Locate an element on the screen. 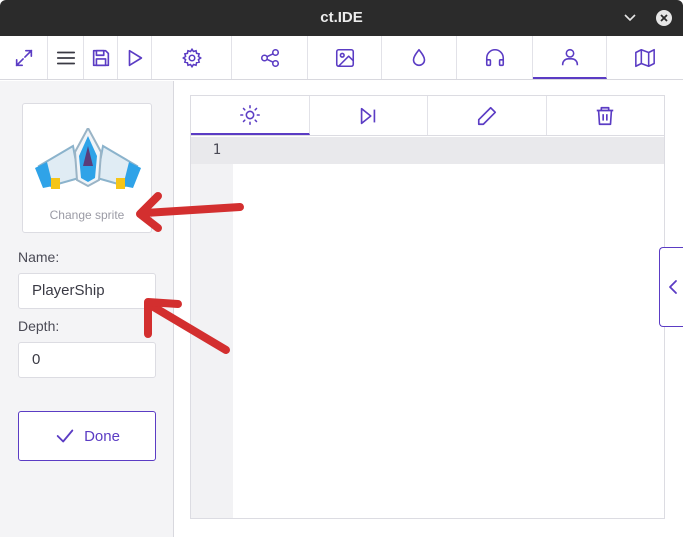  close-icon is located at coordinates (664, 18).